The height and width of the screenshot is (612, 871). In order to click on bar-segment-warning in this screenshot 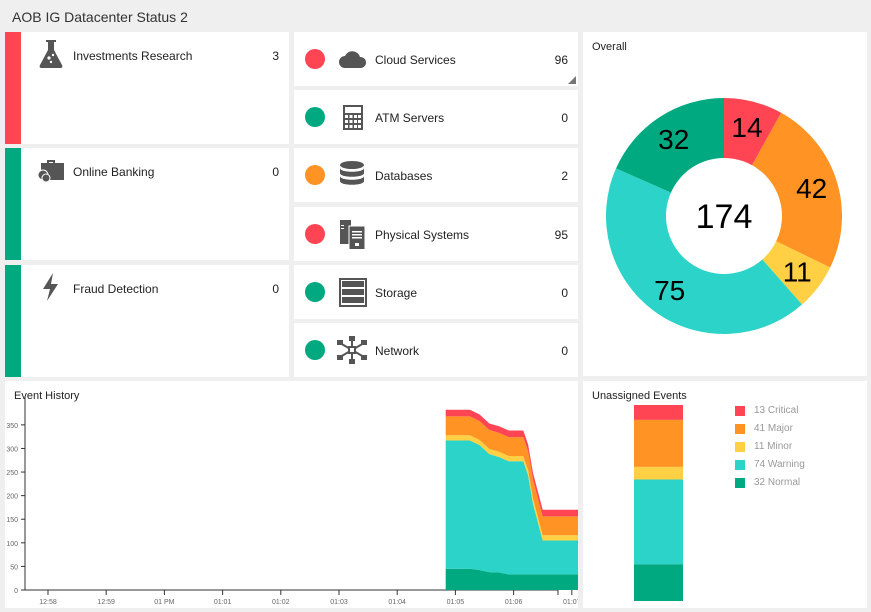, I will do `click(658, 522)`.